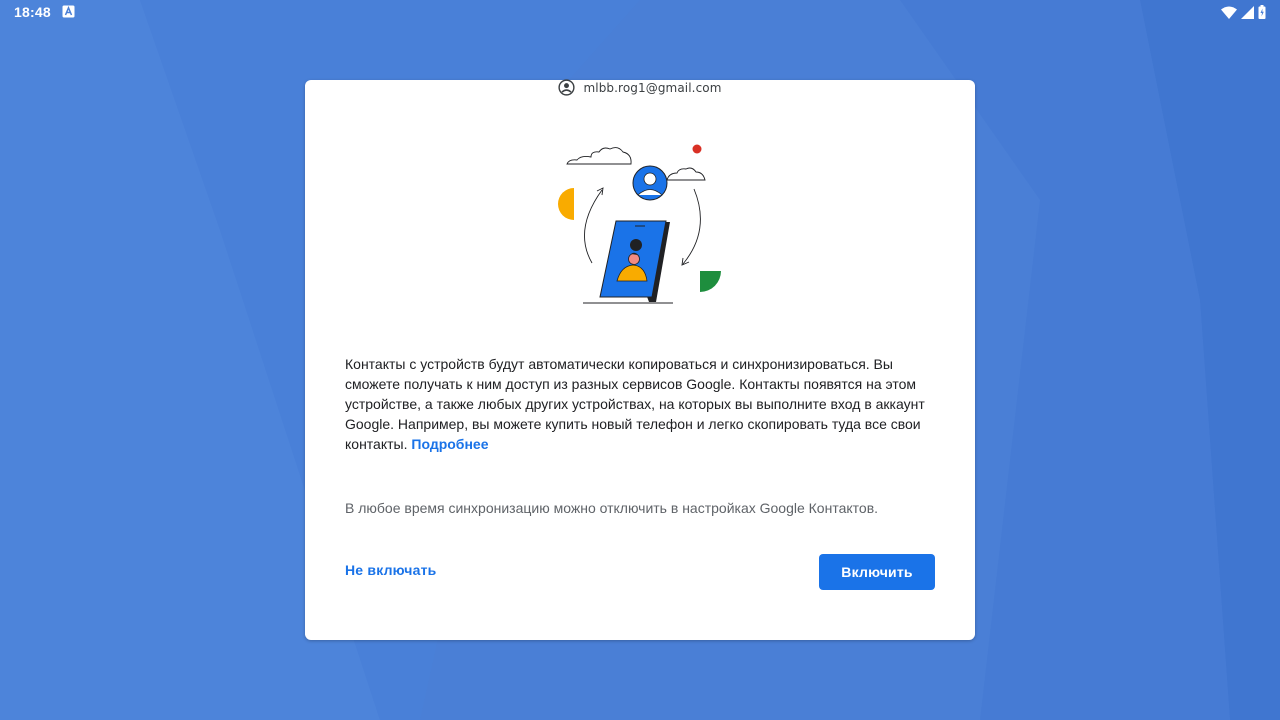 This screenshot has width=1280, height=720. What do you see at coordinates (1229, 12) in the screenshot?
I see `wifi-icon` at bounding box center [1229, 12].